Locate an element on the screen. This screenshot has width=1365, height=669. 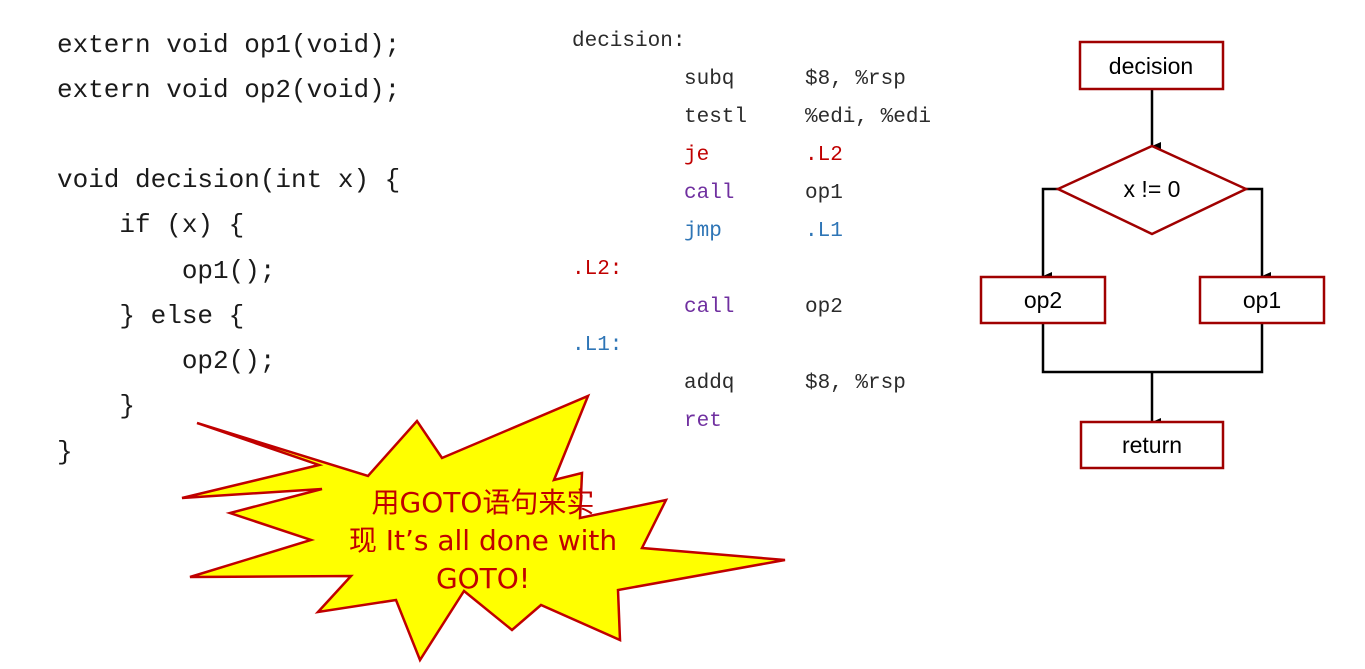
flow-label-op2: op2 is located at coordinates (1043, 300).